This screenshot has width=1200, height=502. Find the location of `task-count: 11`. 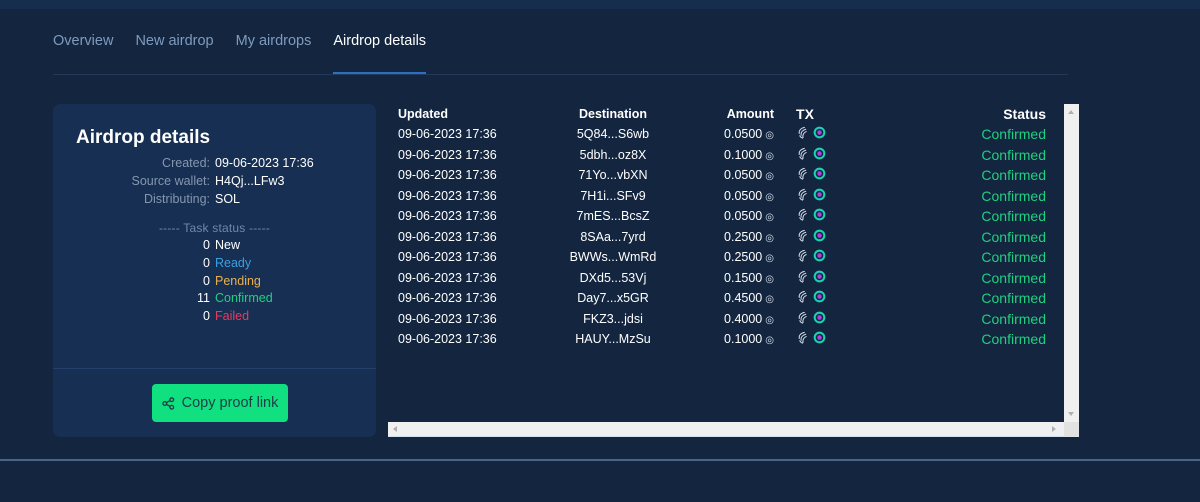

task-count: 11 is located at coordinates (203, 298).